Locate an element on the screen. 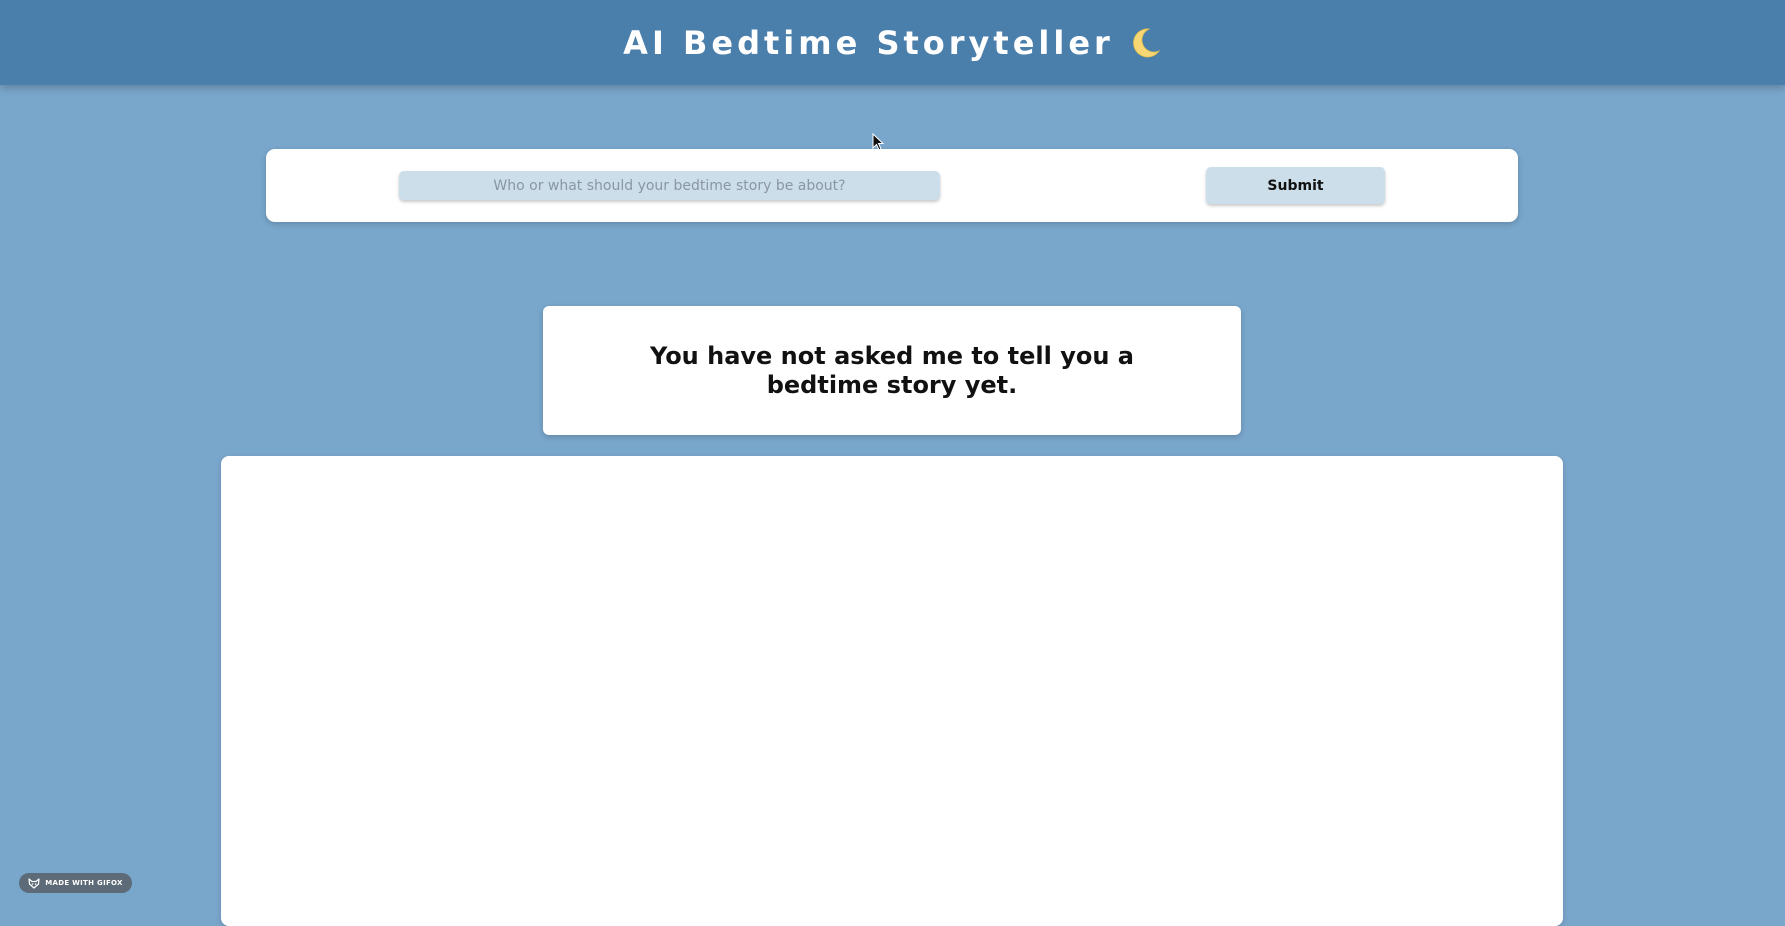  app-title: AI Bedtime Storyteller is located at coordinates (892, 43).